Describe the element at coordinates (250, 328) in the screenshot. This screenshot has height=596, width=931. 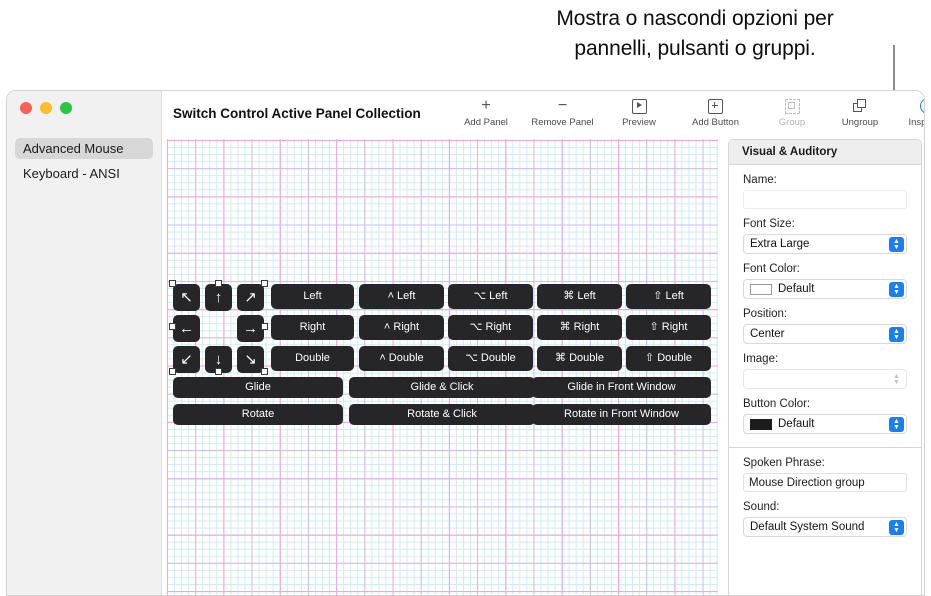
I see `panel-button-arrow-right: →` at that location.